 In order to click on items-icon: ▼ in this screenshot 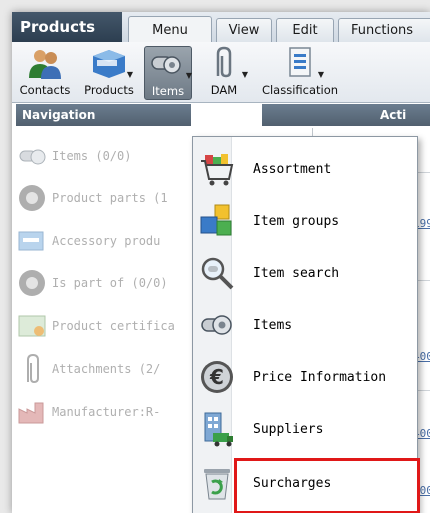, I will do `click(170, 64)`.